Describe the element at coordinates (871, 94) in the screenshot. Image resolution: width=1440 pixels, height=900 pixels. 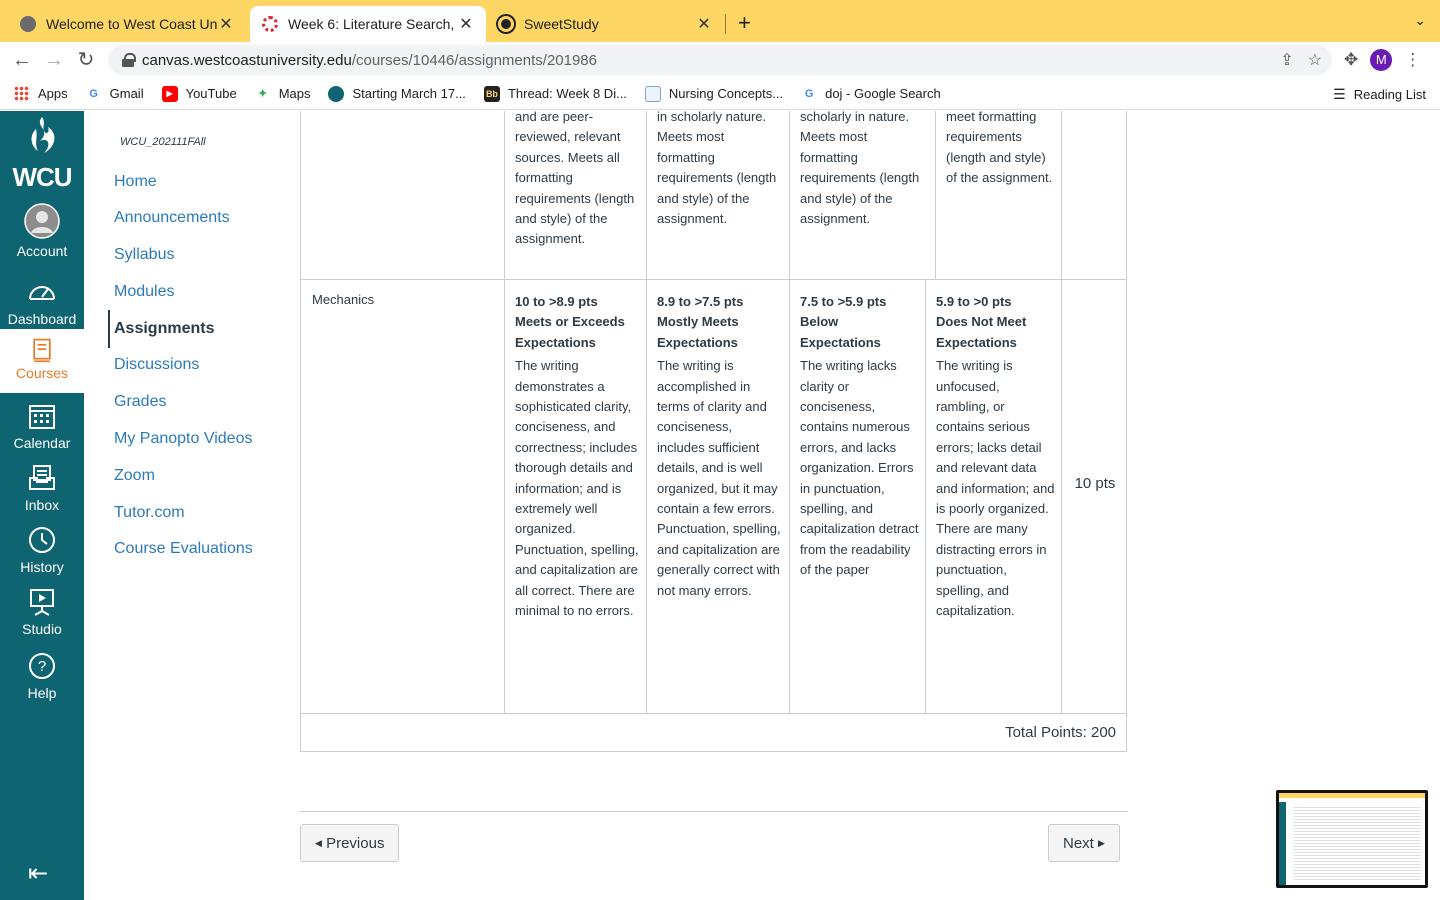
I see `bookmark-doj: G doj - Google Search` at that location.